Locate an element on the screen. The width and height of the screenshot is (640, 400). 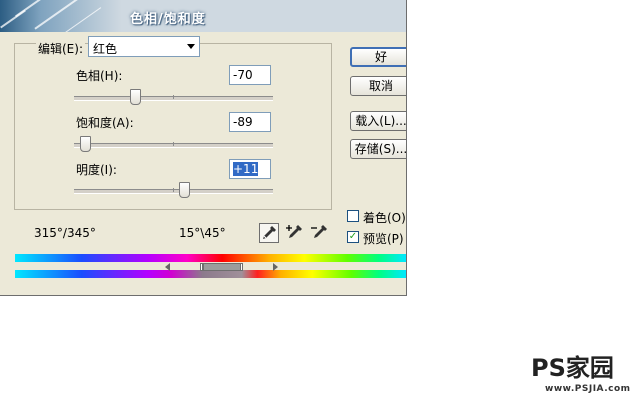
input-spectrum-bar is located at coordinates (210, 258).